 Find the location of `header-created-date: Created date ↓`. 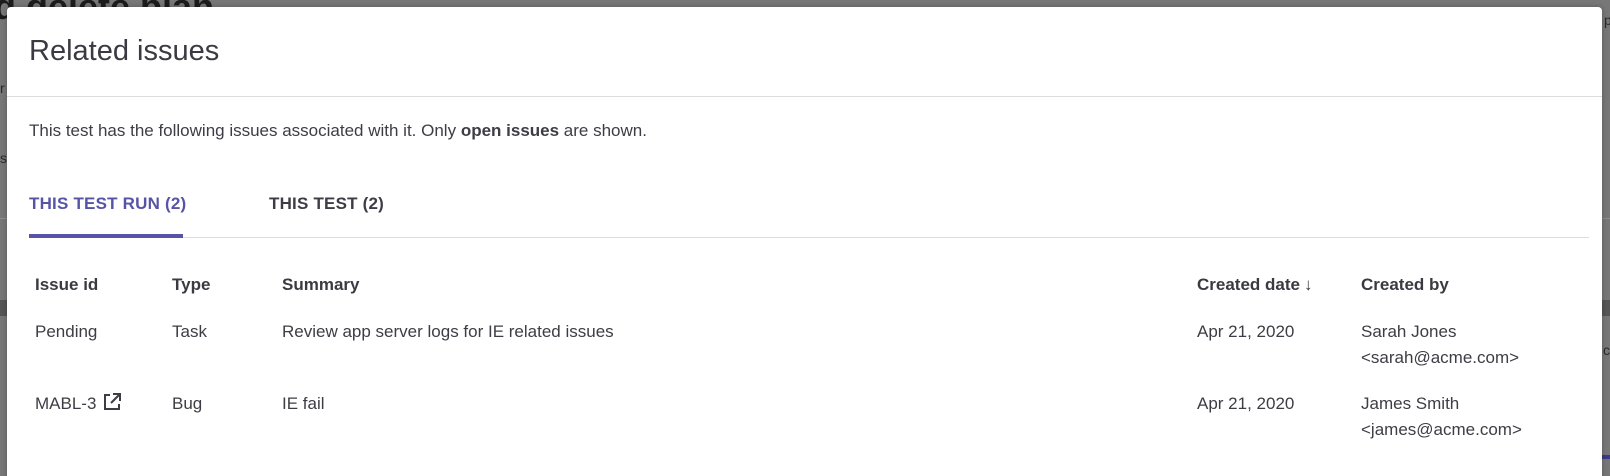

header-created-date: Created date ↓ is located at coordinates (1273, 283).